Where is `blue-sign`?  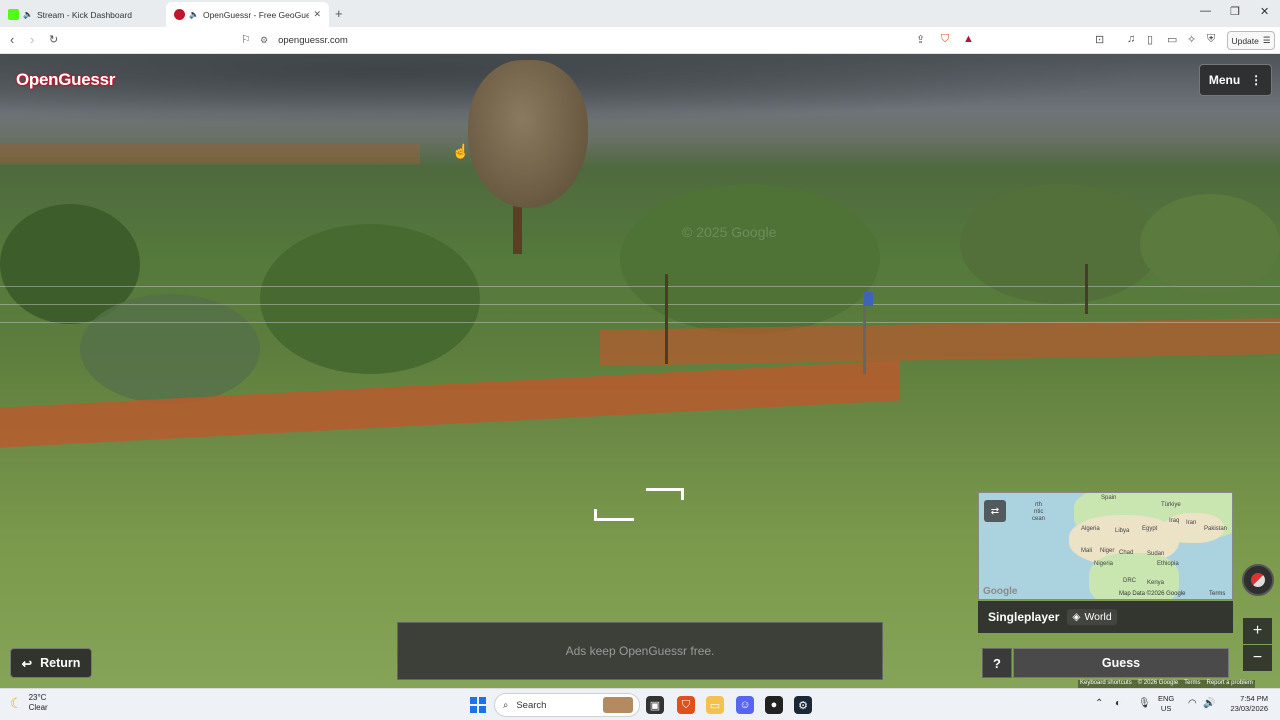 blue-sign is located at coordinates (868, 299).